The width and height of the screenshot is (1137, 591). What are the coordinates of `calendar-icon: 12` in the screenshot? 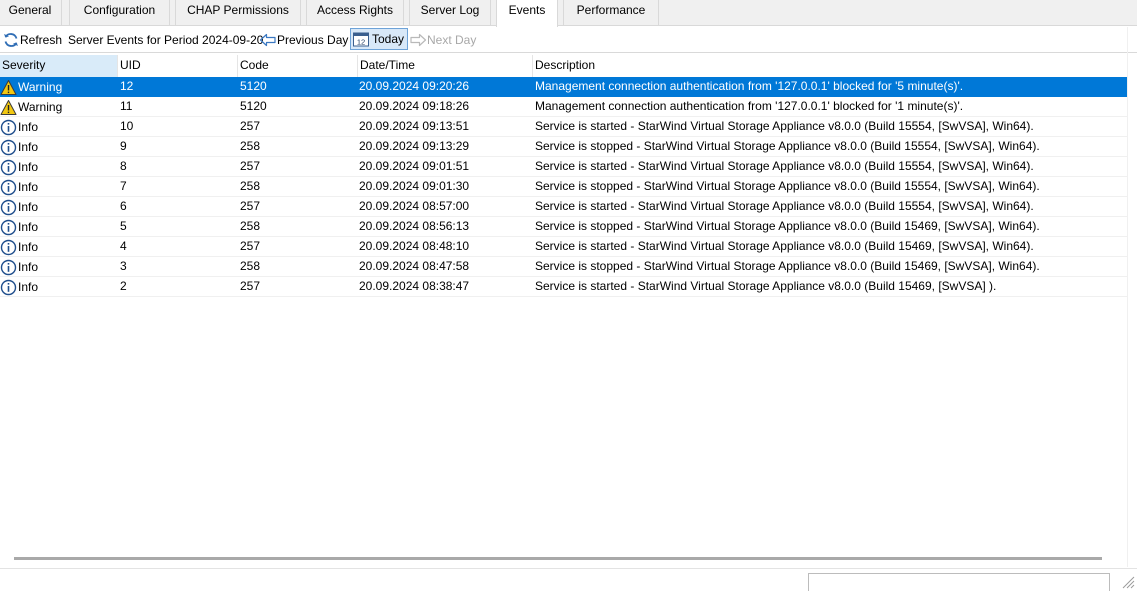 It's located at (361, 39).